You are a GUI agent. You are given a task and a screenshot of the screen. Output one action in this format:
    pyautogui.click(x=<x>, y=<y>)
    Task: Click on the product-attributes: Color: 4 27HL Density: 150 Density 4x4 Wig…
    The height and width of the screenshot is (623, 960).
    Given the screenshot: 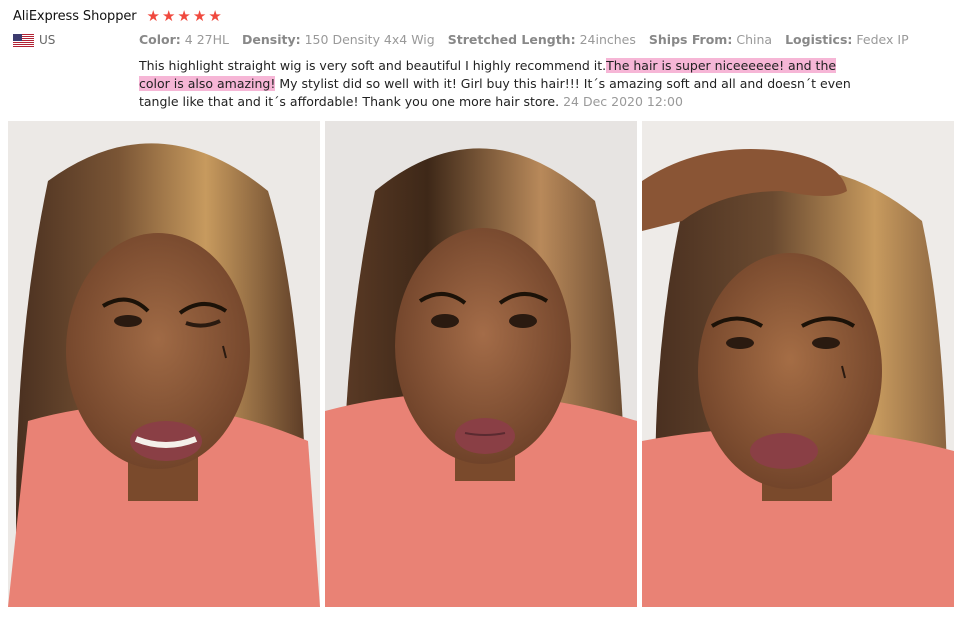 What is the action you would take?
    pyautogui.click(x=530, y=39)
    